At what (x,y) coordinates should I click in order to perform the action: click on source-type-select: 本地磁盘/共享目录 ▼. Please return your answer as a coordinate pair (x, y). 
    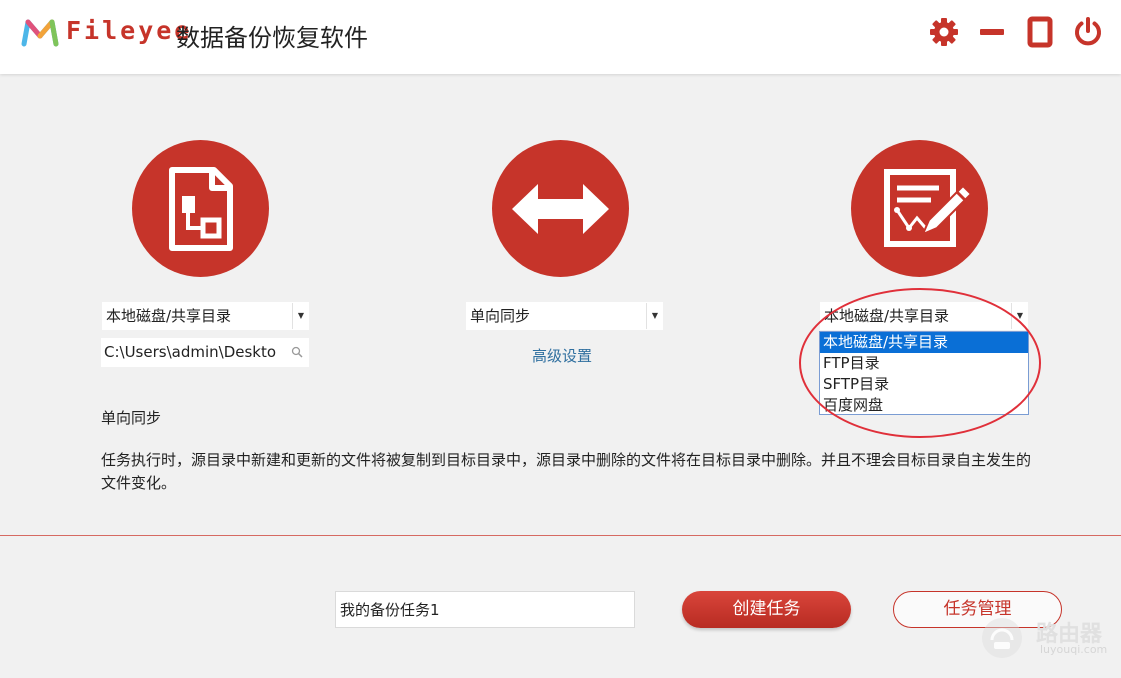
    Looking at the image, I should click on (205, 316).